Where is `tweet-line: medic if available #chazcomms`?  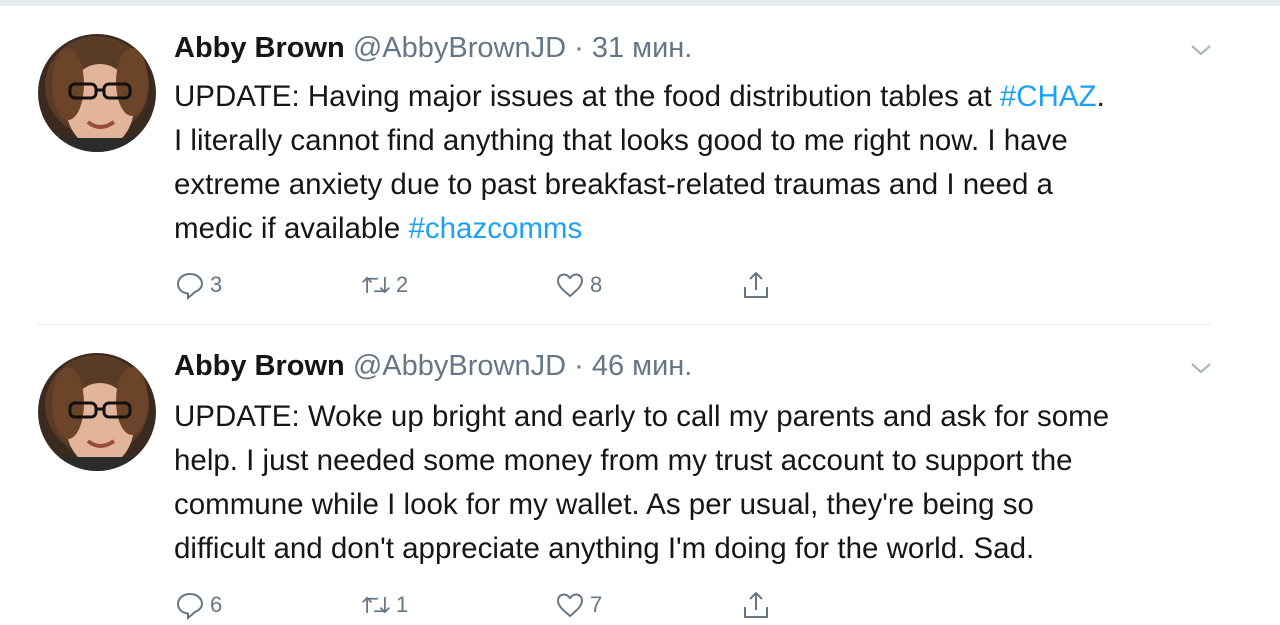
tweet-line: medic if available #chazcomms is located at coordinates (699, 229).